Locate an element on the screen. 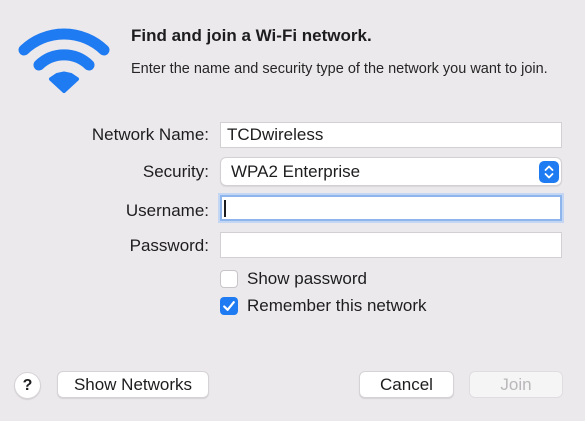  network-name-field is located at coordinates (391, 135).